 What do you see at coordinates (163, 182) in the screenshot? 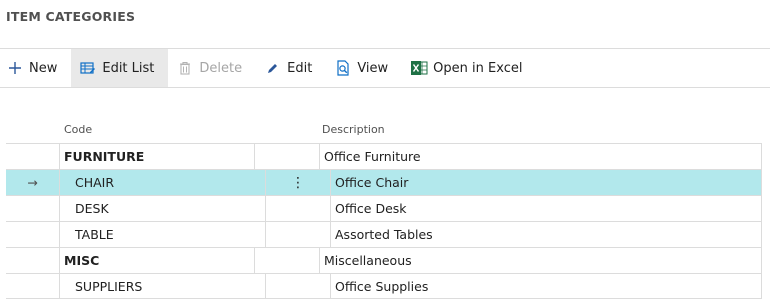
I see `code-cell: CHAIR` at bounding box center [163, 182].